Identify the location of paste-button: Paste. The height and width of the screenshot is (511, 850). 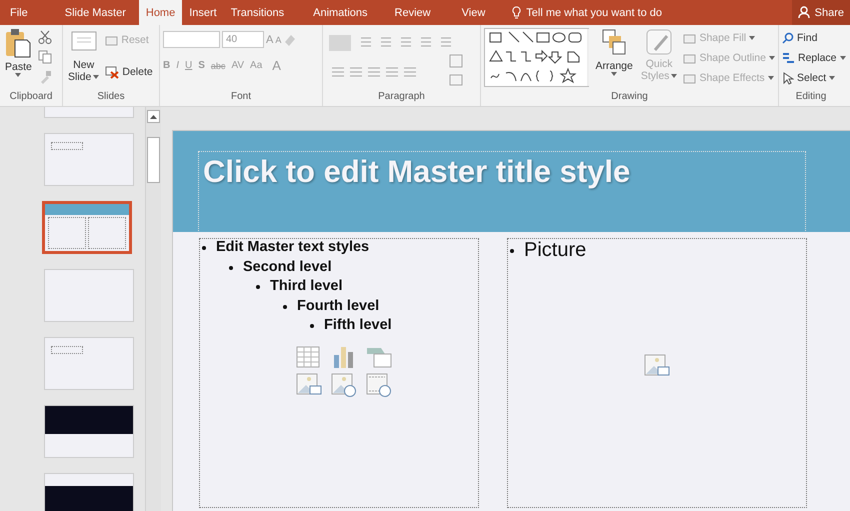
(18, 59).